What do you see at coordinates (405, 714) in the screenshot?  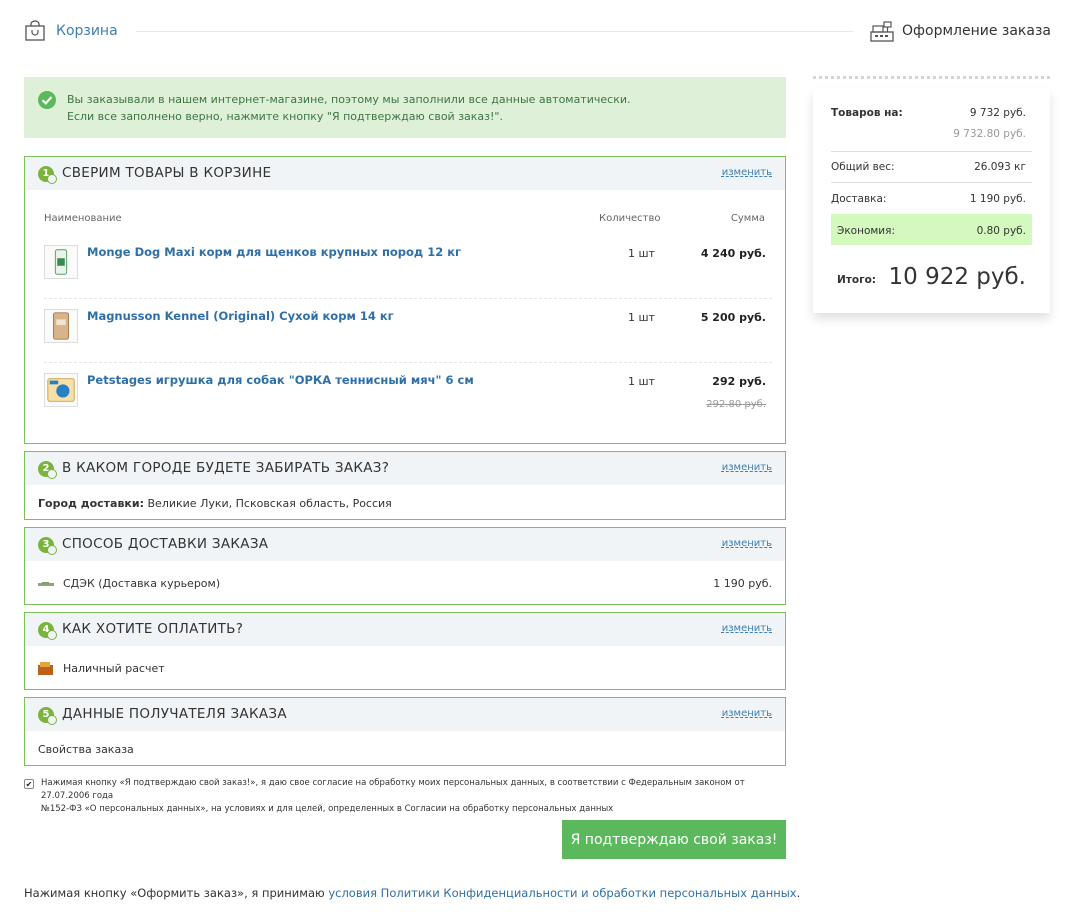 I see `recipient-section-header: 5 ДАННЫЕ ПОЛУЧАТЕЛЯ ЗАКАЗА изменить` at bounding box center [405, 714].